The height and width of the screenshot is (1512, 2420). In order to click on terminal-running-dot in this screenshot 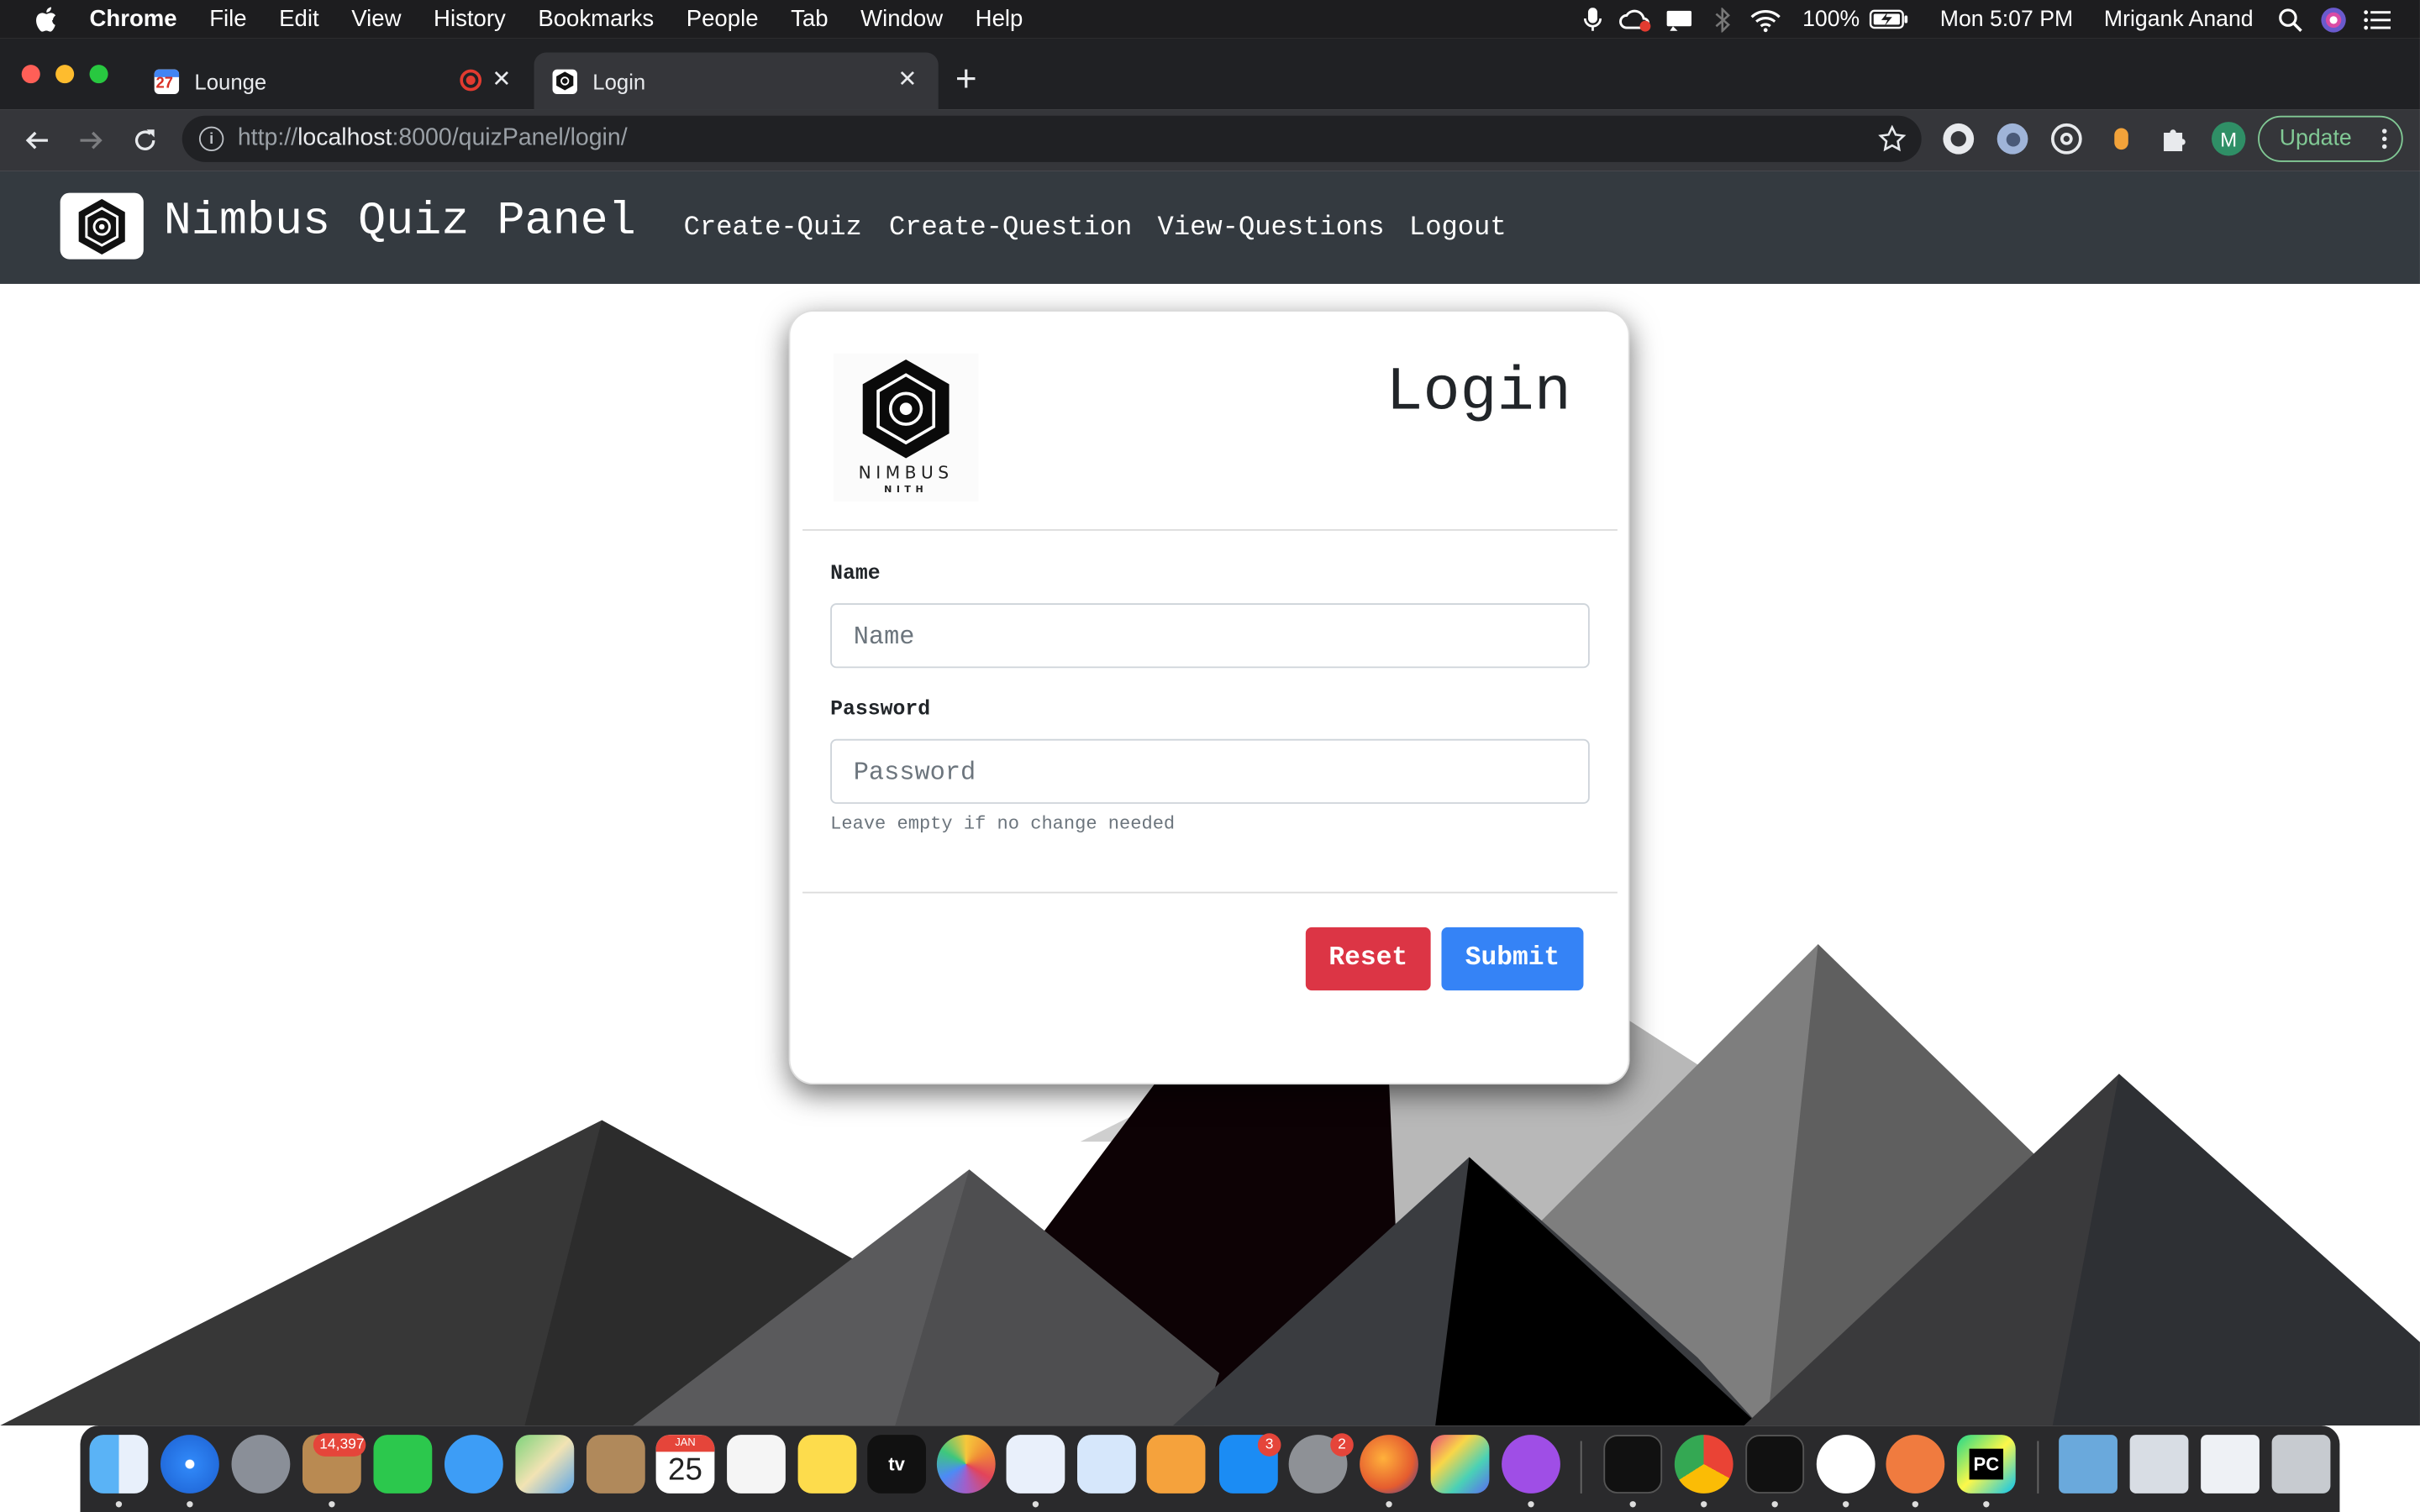, I will do `click(1774, 1504)`.